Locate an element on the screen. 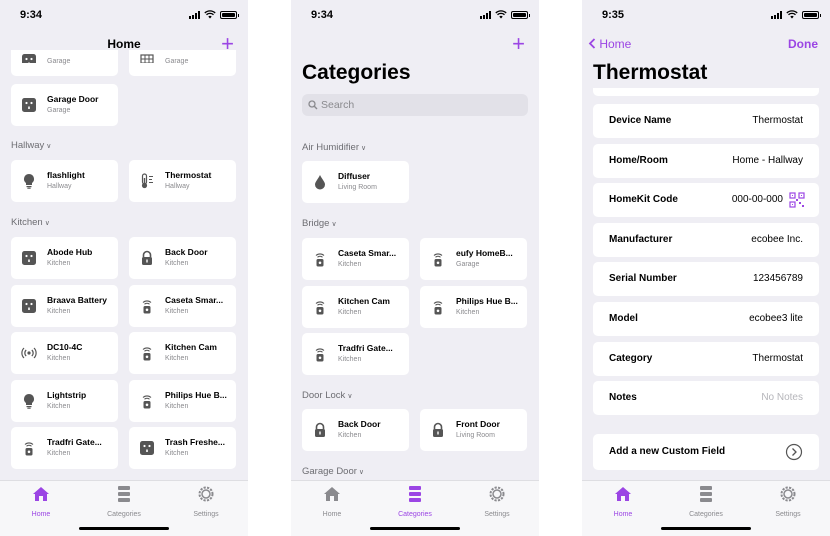  device-card: Thermostat Hallway is located at coordinates (182, 181).